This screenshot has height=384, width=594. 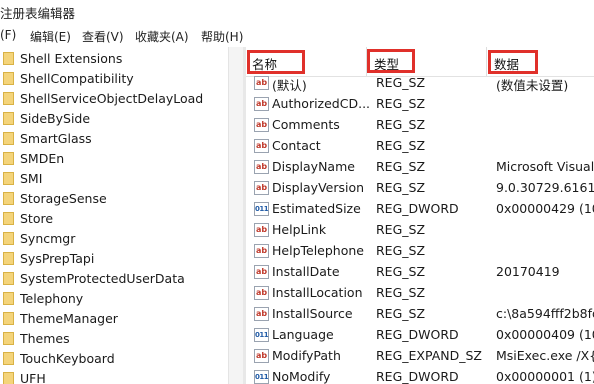 I want to click on highlight-box-name, so click(x=276, y=62).